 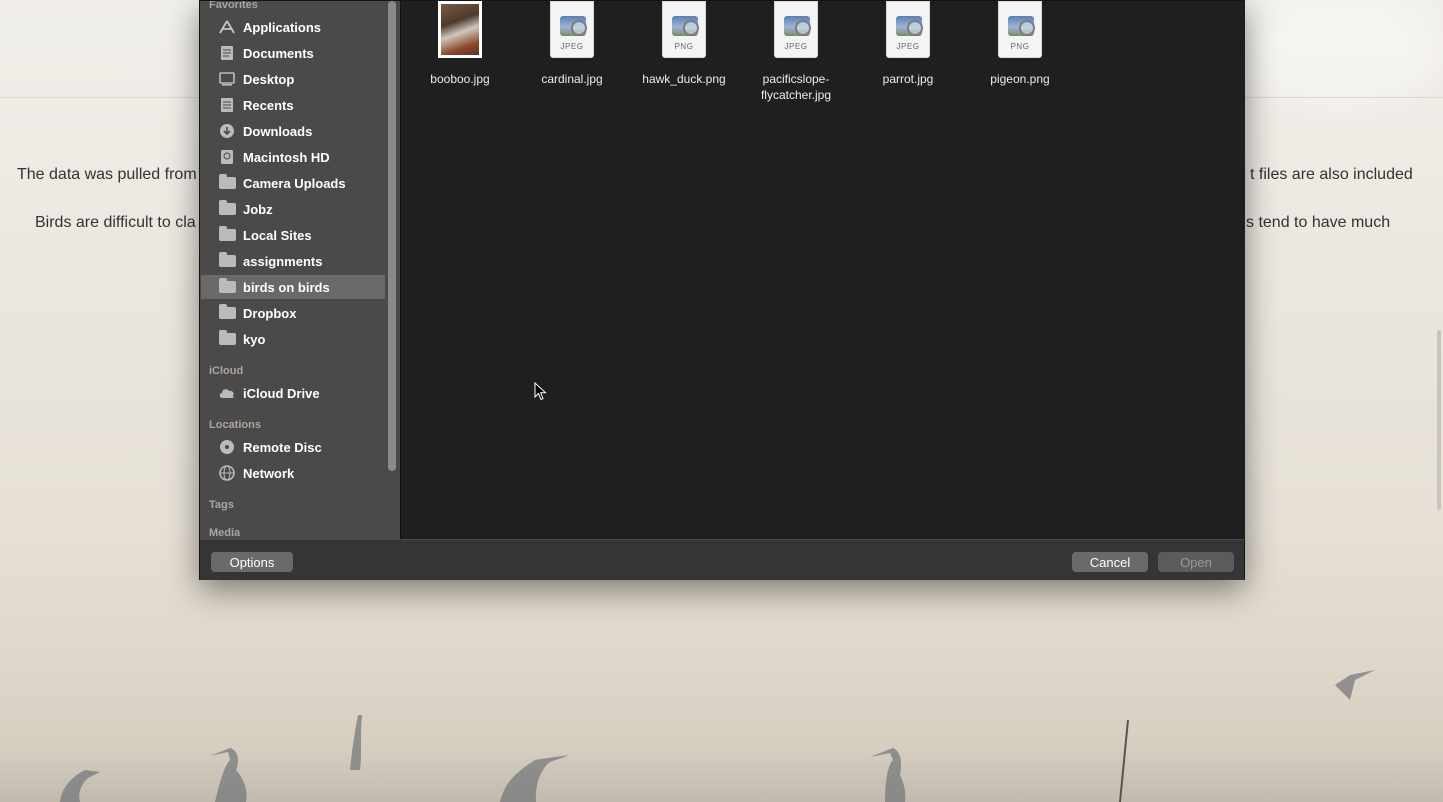 What do you see at coordinates (1331, 174) in the screenshot?
I see `paragraph-1-right: t files are also included` at bounding box center [1331, 174].